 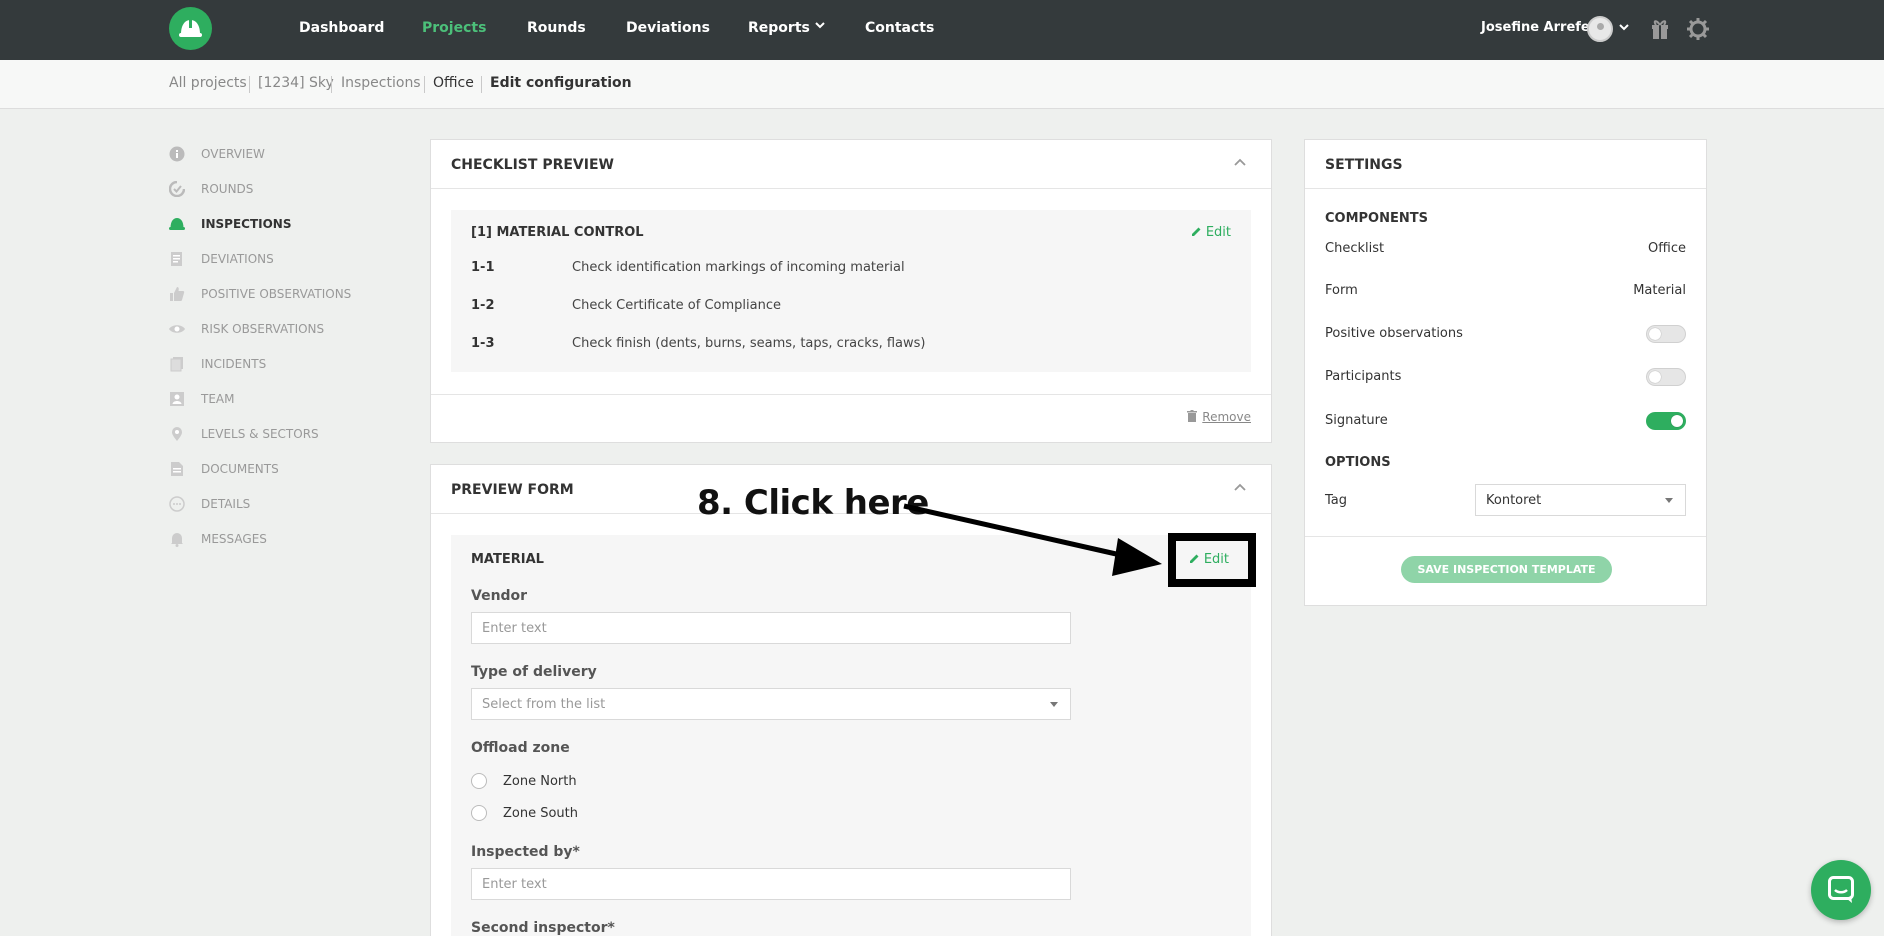 I want to click on participants-label: Participants, so click(x=1363, y=376).